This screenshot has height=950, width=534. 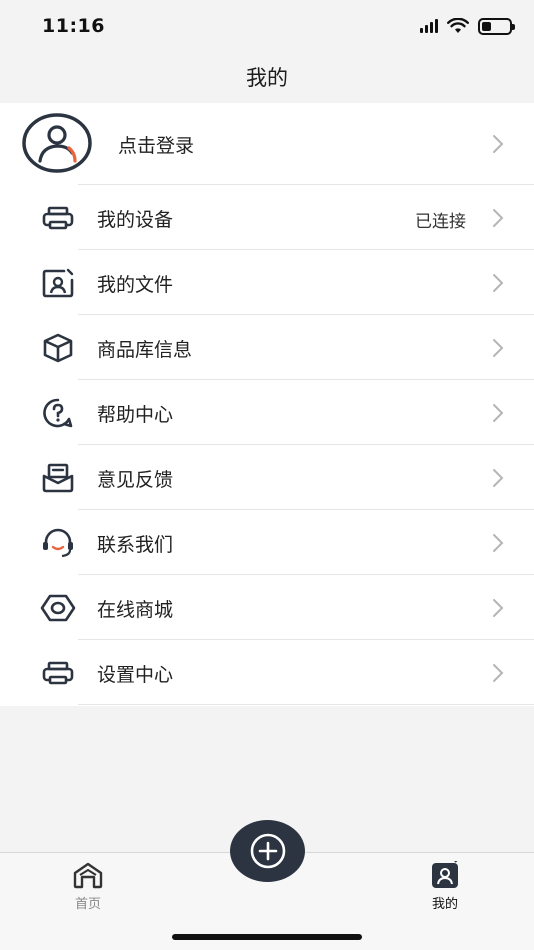 What do you see at coordinates (267, 217) in the screenshot?
I see `menu-item-my-devices: 我的设备 已连接` at bounding box center [267, 217].